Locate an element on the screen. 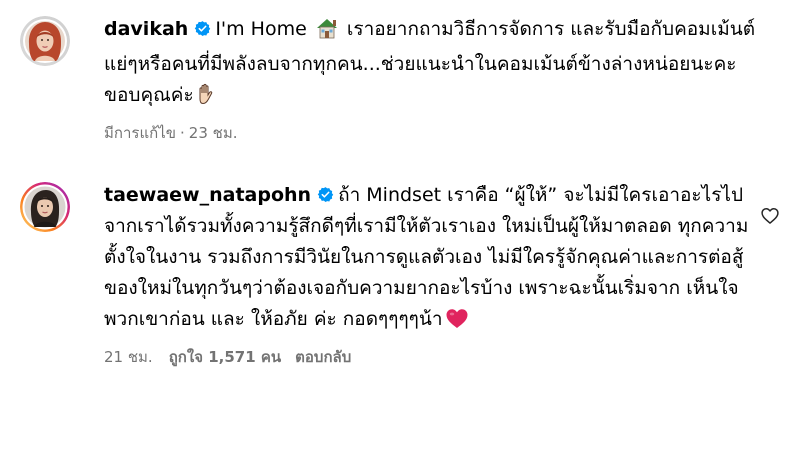 The image size is (800, 451). timestamp: 23 ชม. is located at coordinates (213, 133).